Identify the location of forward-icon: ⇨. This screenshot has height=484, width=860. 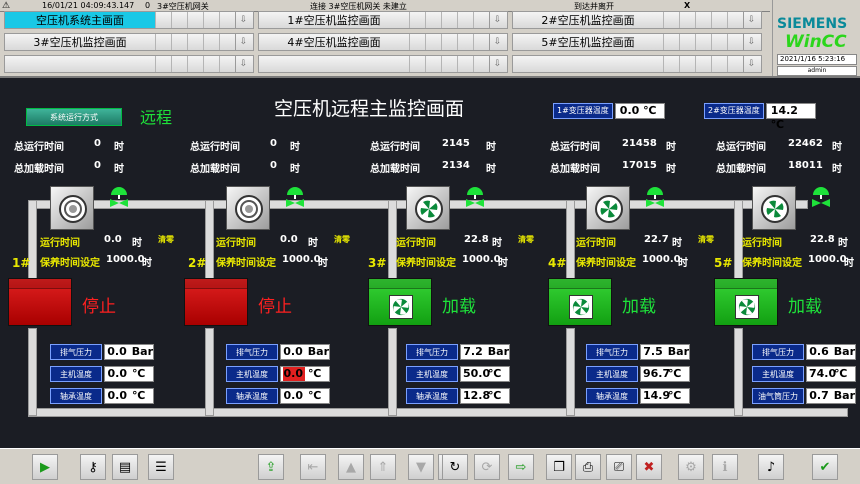
(521, 467).